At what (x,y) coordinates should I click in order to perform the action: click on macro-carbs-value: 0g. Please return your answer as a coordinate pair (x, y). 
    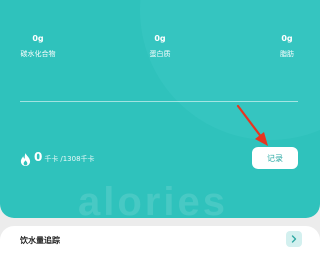
    Looking at the image, I should click on (38, 38).